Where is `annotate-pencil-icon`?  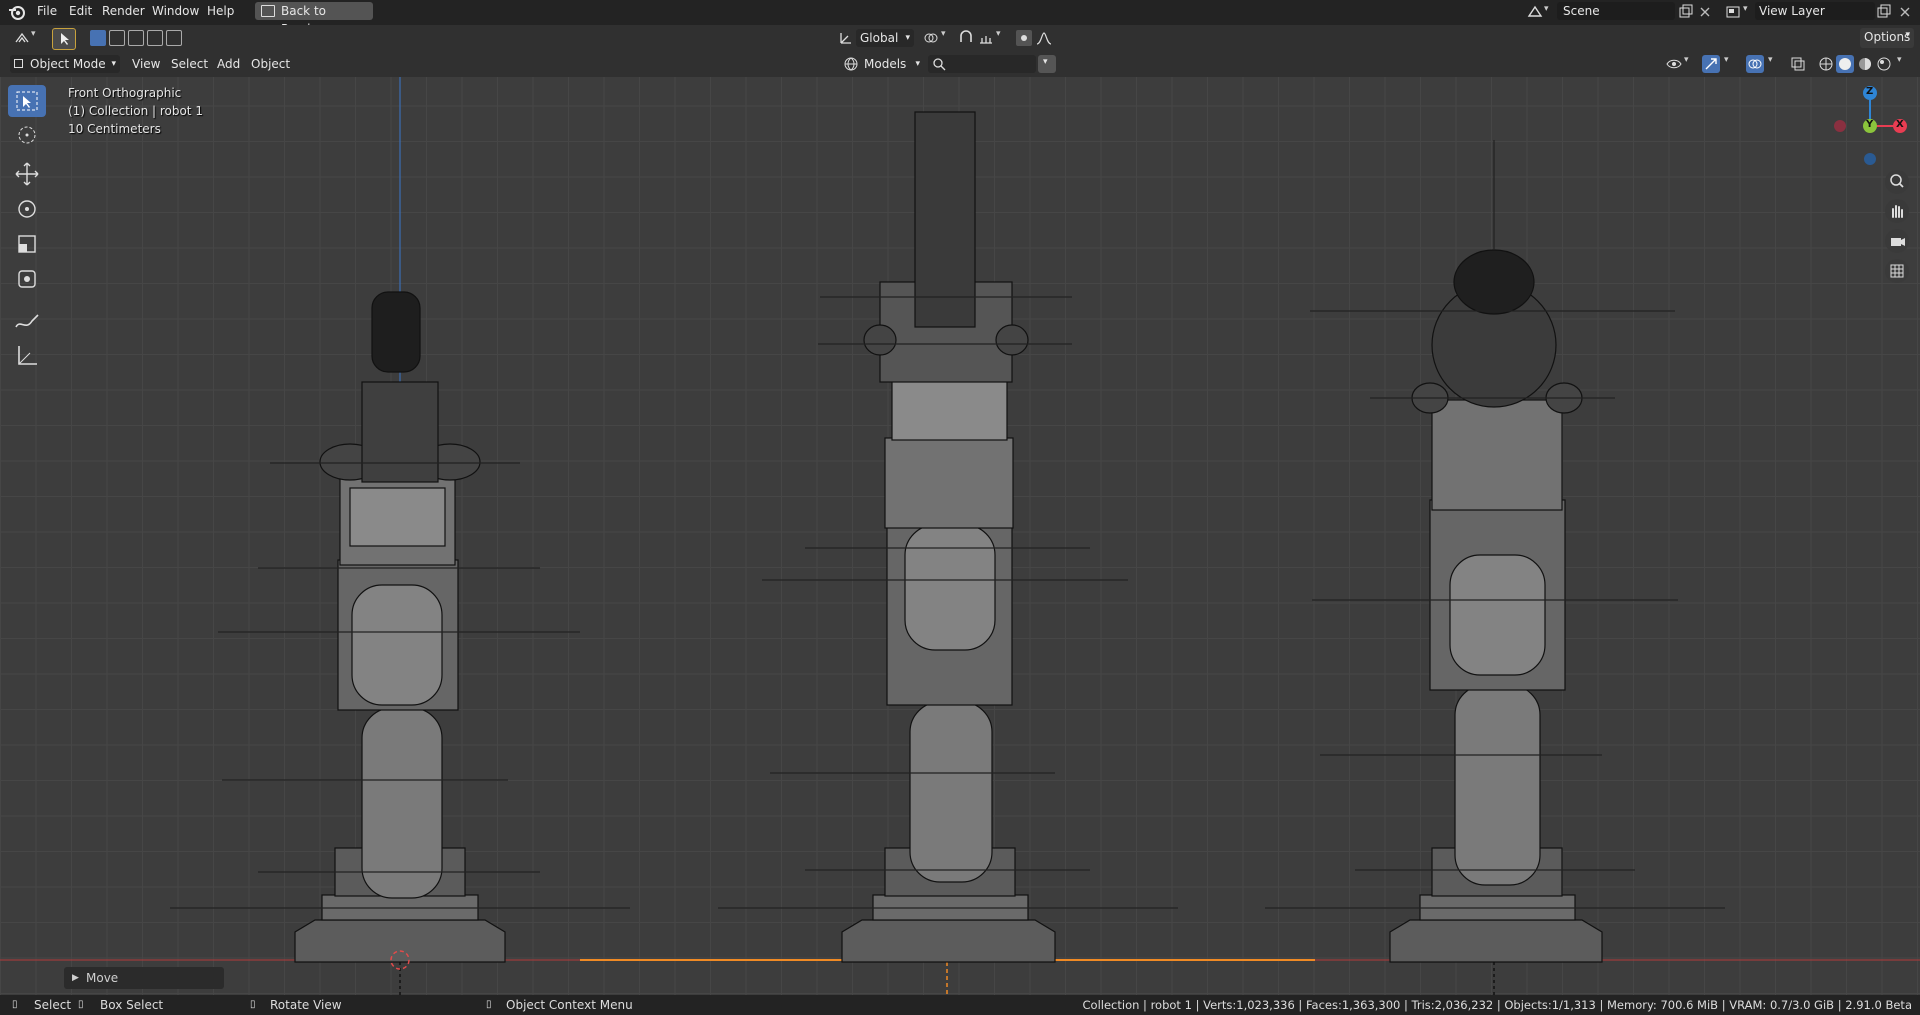
annotate-pencil-icon is located at coordinates (27, 321).